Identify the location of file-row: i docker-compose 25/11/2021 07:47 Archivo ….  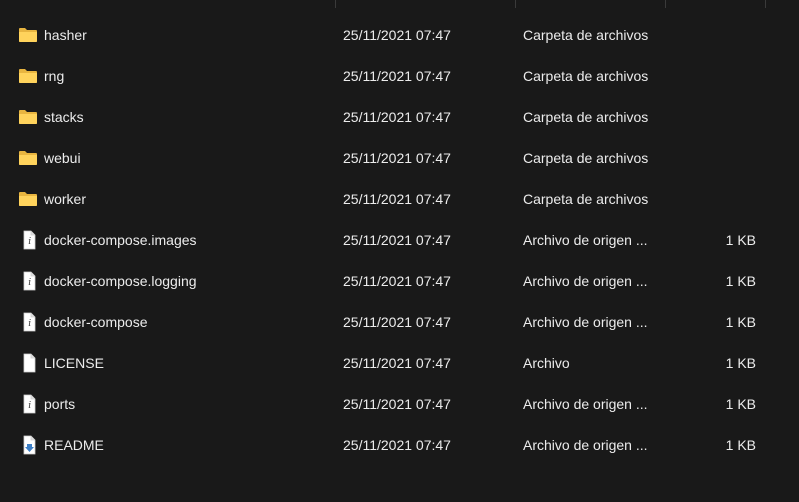
(399, 322).